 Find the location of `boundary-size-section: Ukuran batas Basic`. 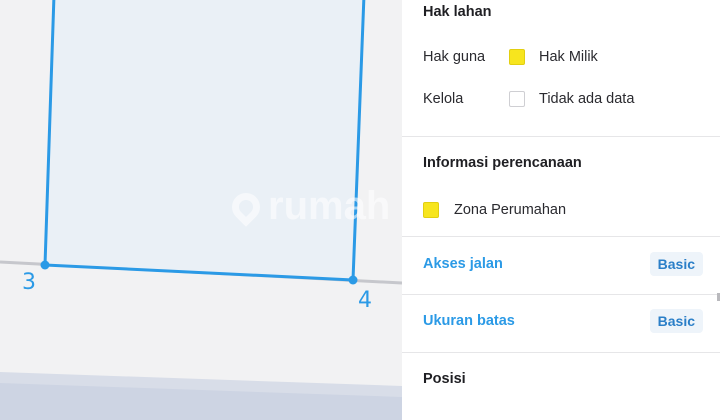

boundary-size-section: Ukuran batas Basic is located at coordinates (561, 324).